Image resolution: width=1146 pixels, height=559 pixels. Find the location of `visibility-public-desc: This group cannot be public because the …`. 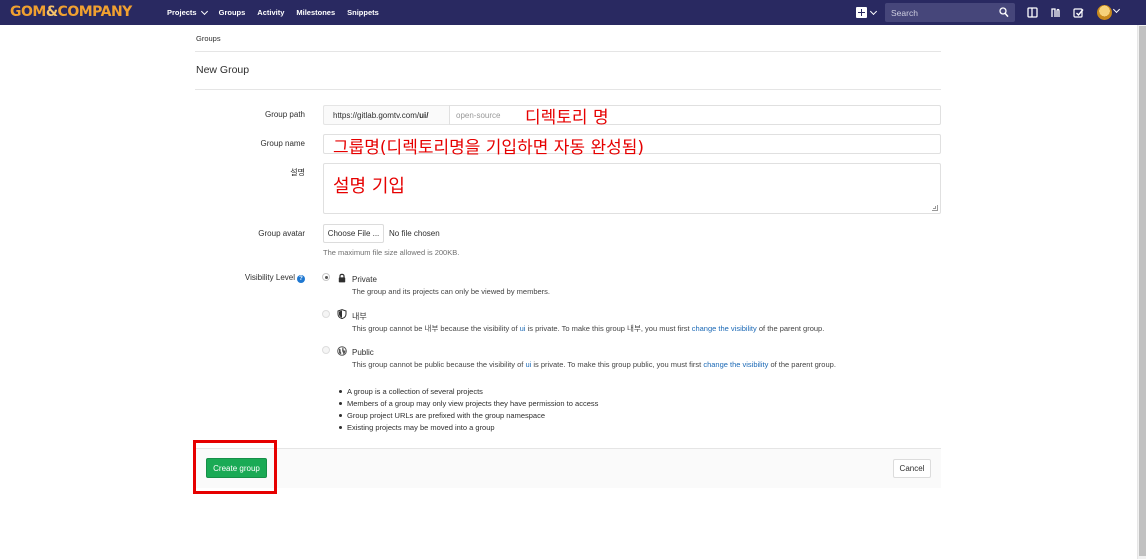

visibility-public-desc: This group cannot be public because the … is located at coordinates (594, 364).